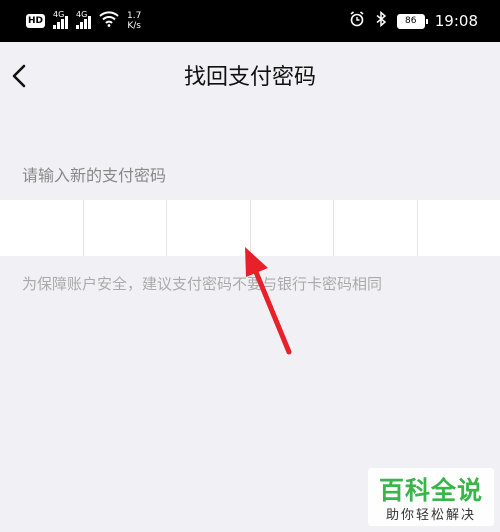 The height and width of the screenshot is (532, 500). I want to click on header: 找回支付密码, so click(250, 77).